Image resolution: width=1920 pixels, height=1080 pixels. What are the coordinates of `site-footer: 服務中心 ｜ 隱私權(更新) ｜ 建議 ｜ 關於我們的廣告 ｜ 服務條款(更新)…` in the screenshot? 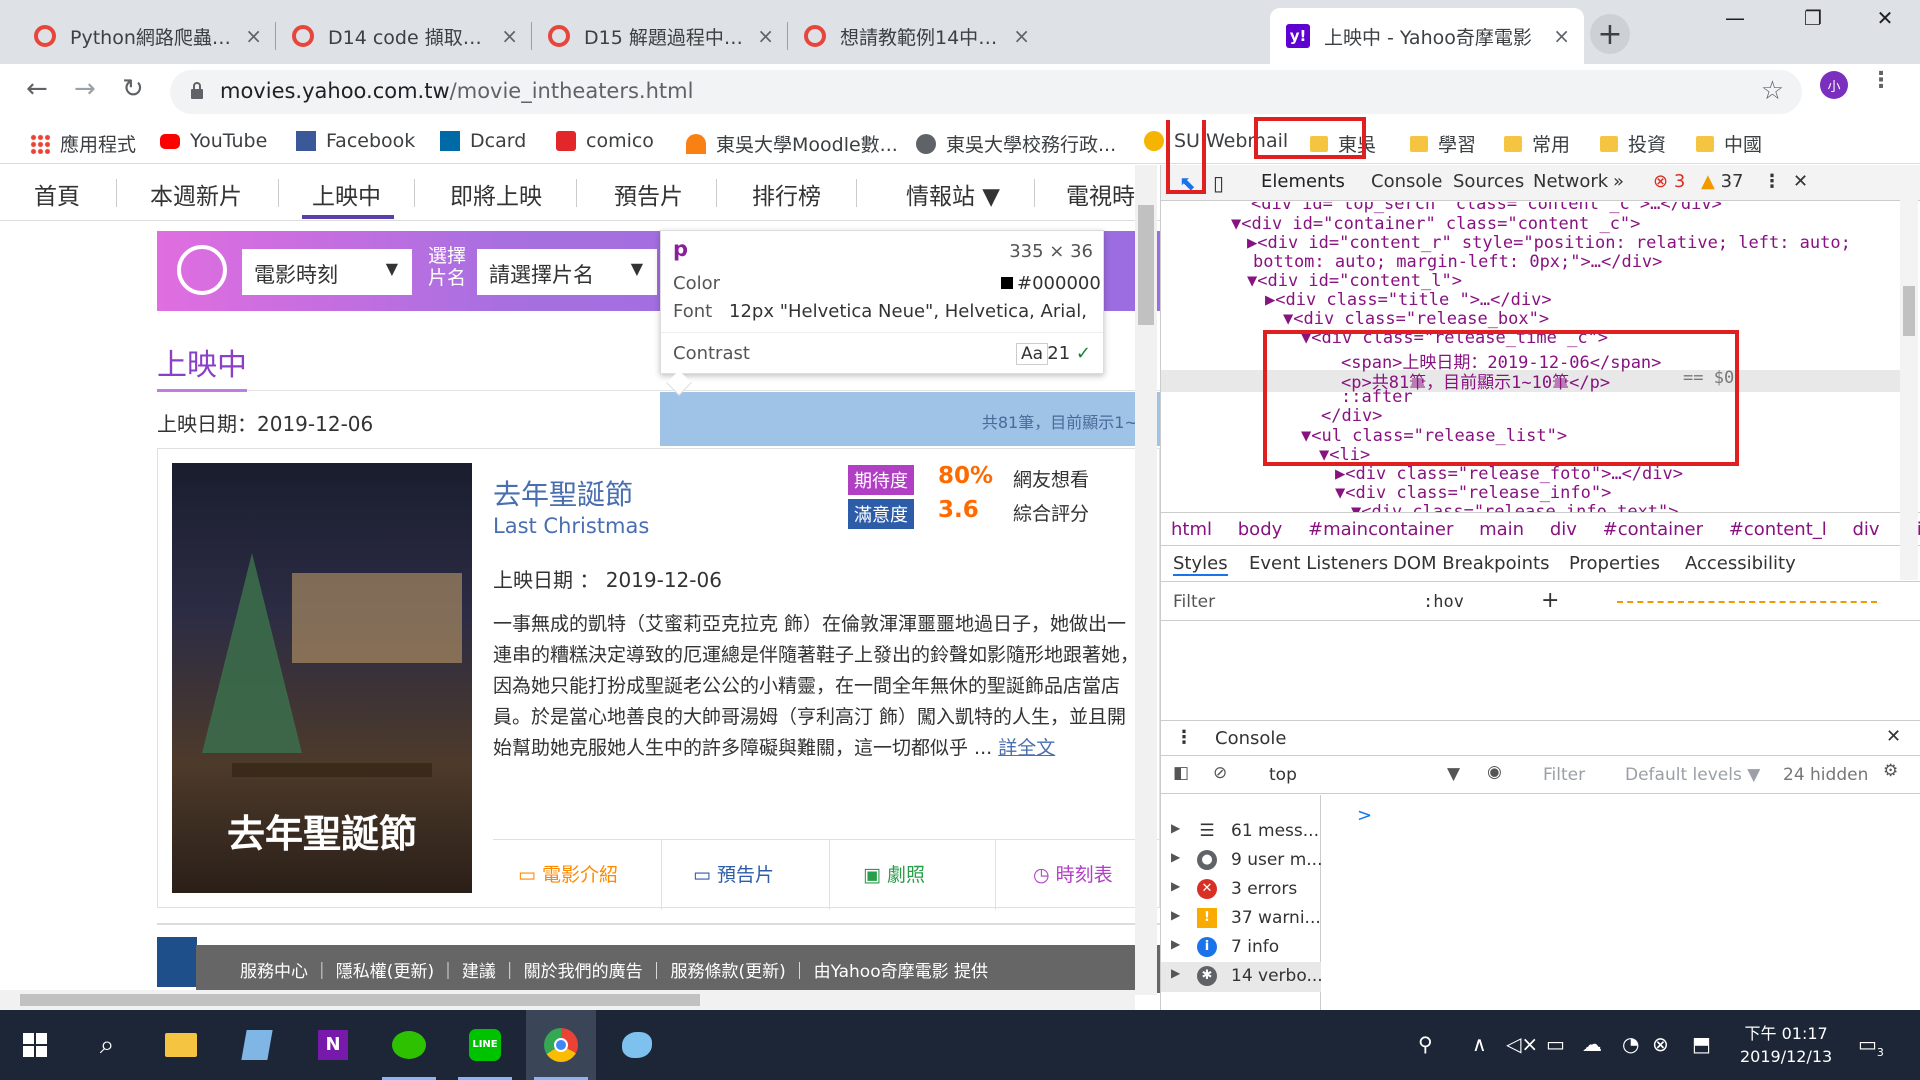 It's located at (678, 969).